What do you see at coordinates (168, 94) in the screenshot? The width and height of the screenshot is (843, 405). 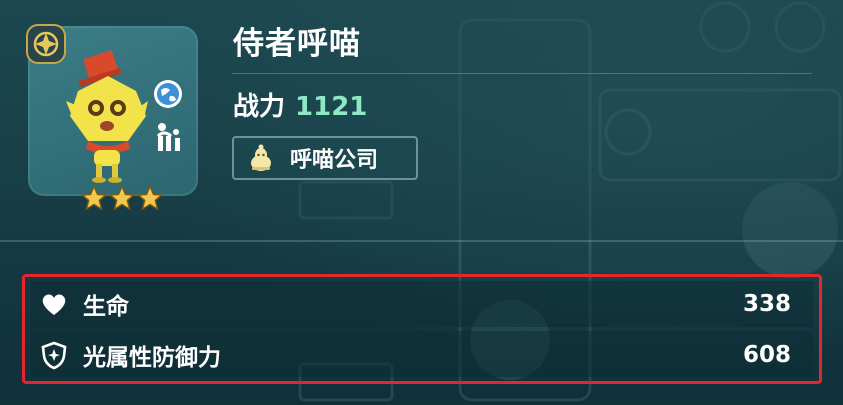 I see `globe-icon` at bounding box center [168, 94].